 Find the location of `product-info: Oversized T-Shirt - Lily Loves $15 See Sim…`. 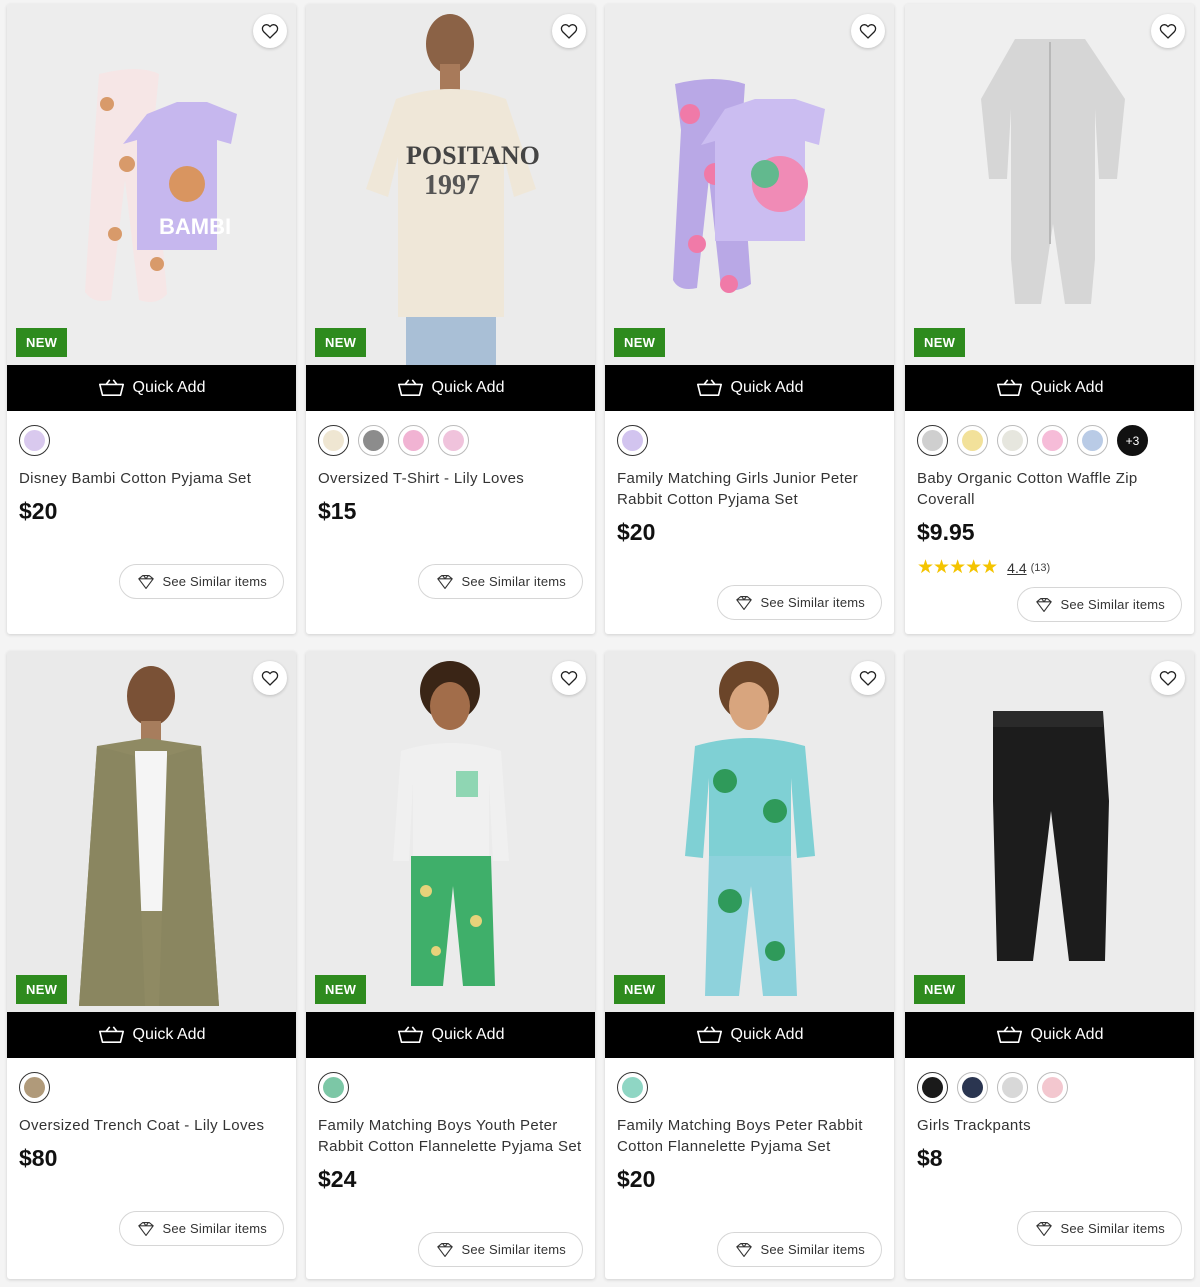

product-info: Oversized T-Shirt - Lily Loves $15 See Sim… is located at coordinates (450, 522).